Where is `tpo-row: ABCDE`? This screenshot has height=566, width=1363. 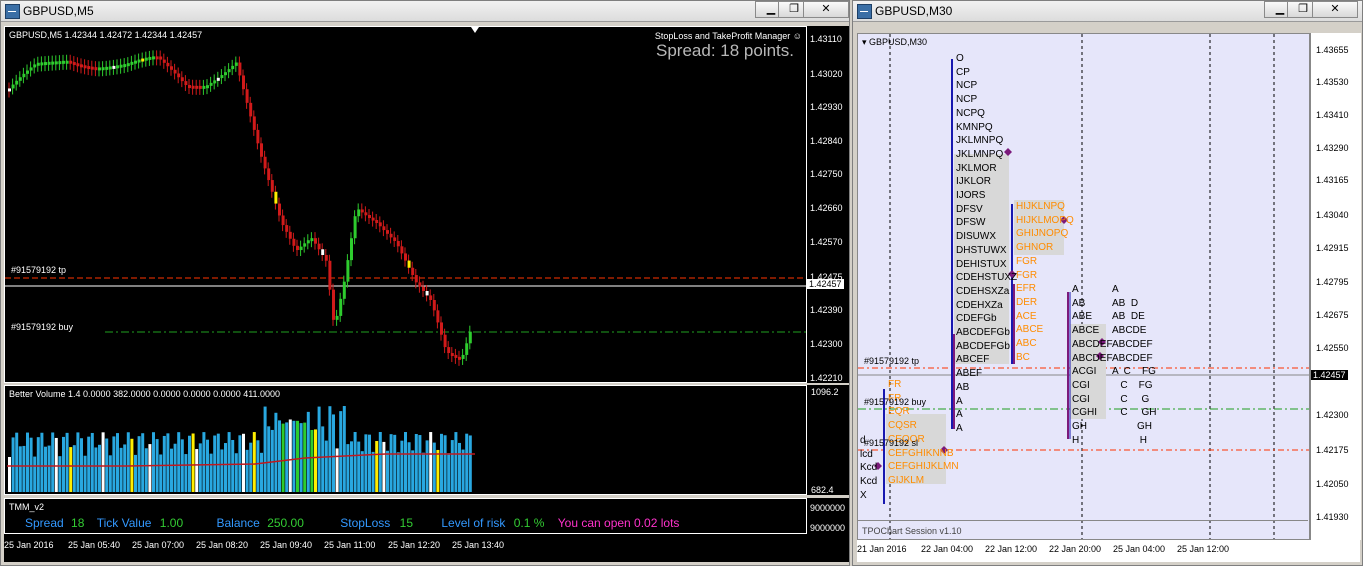
tpo-row: ABCDE is located at coordinates (1129, 331).